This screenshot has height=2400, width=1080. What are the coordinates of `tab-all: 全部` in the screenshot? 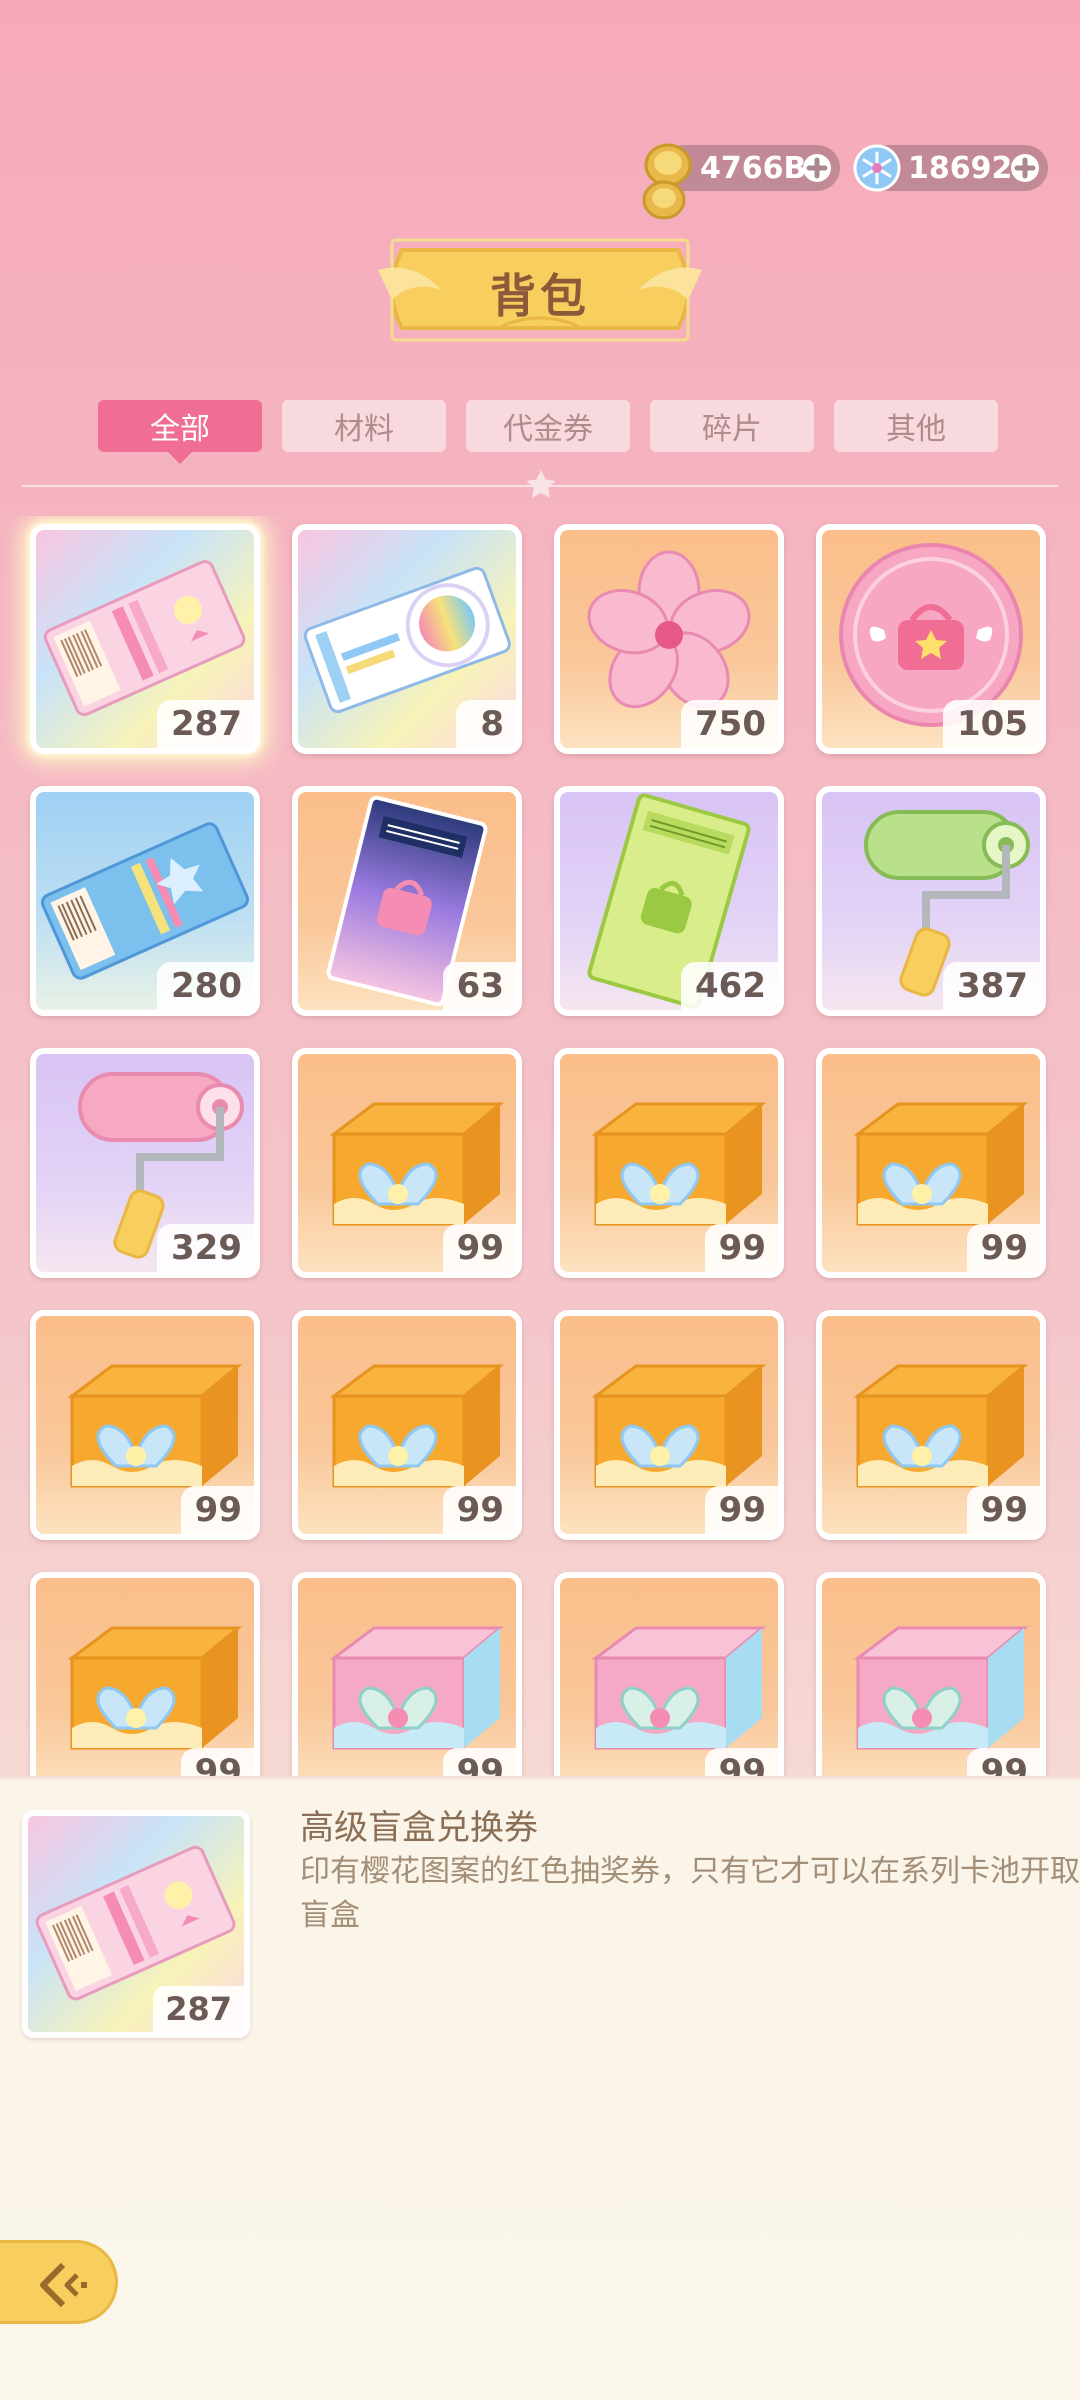 It's located at (180, 432).